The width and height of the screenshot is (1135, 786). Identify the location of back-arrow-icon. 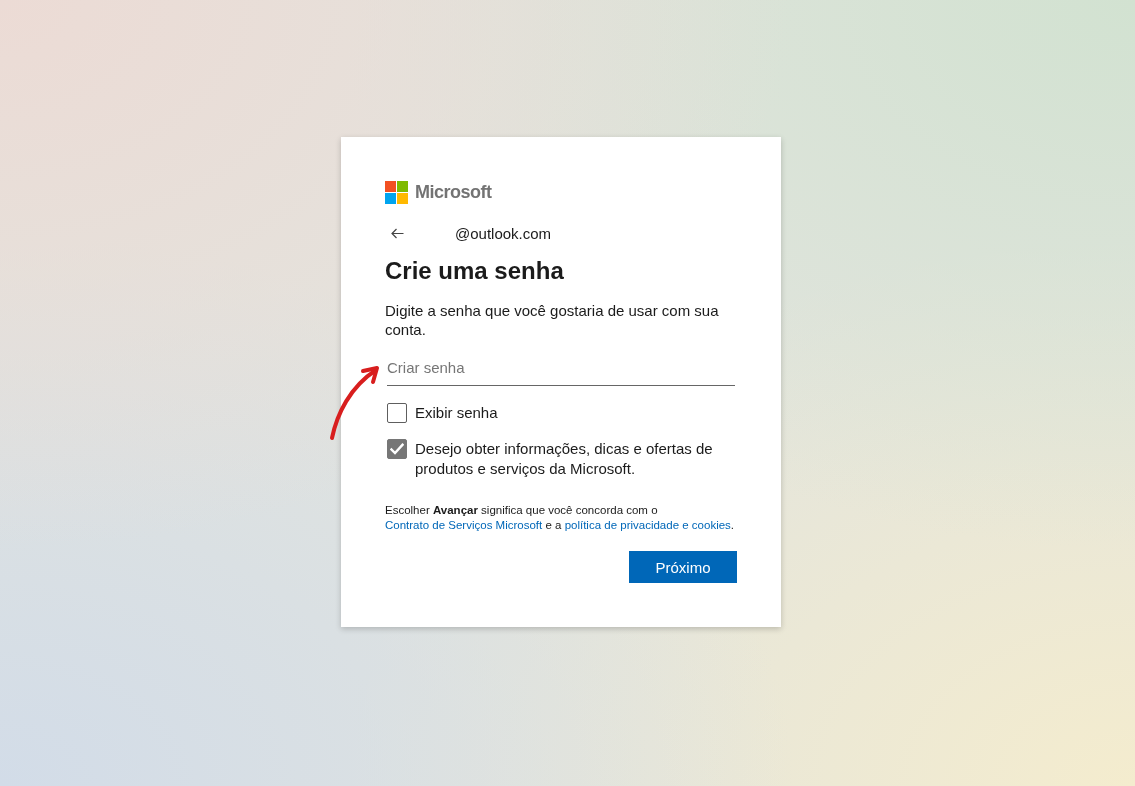
(397, 233).